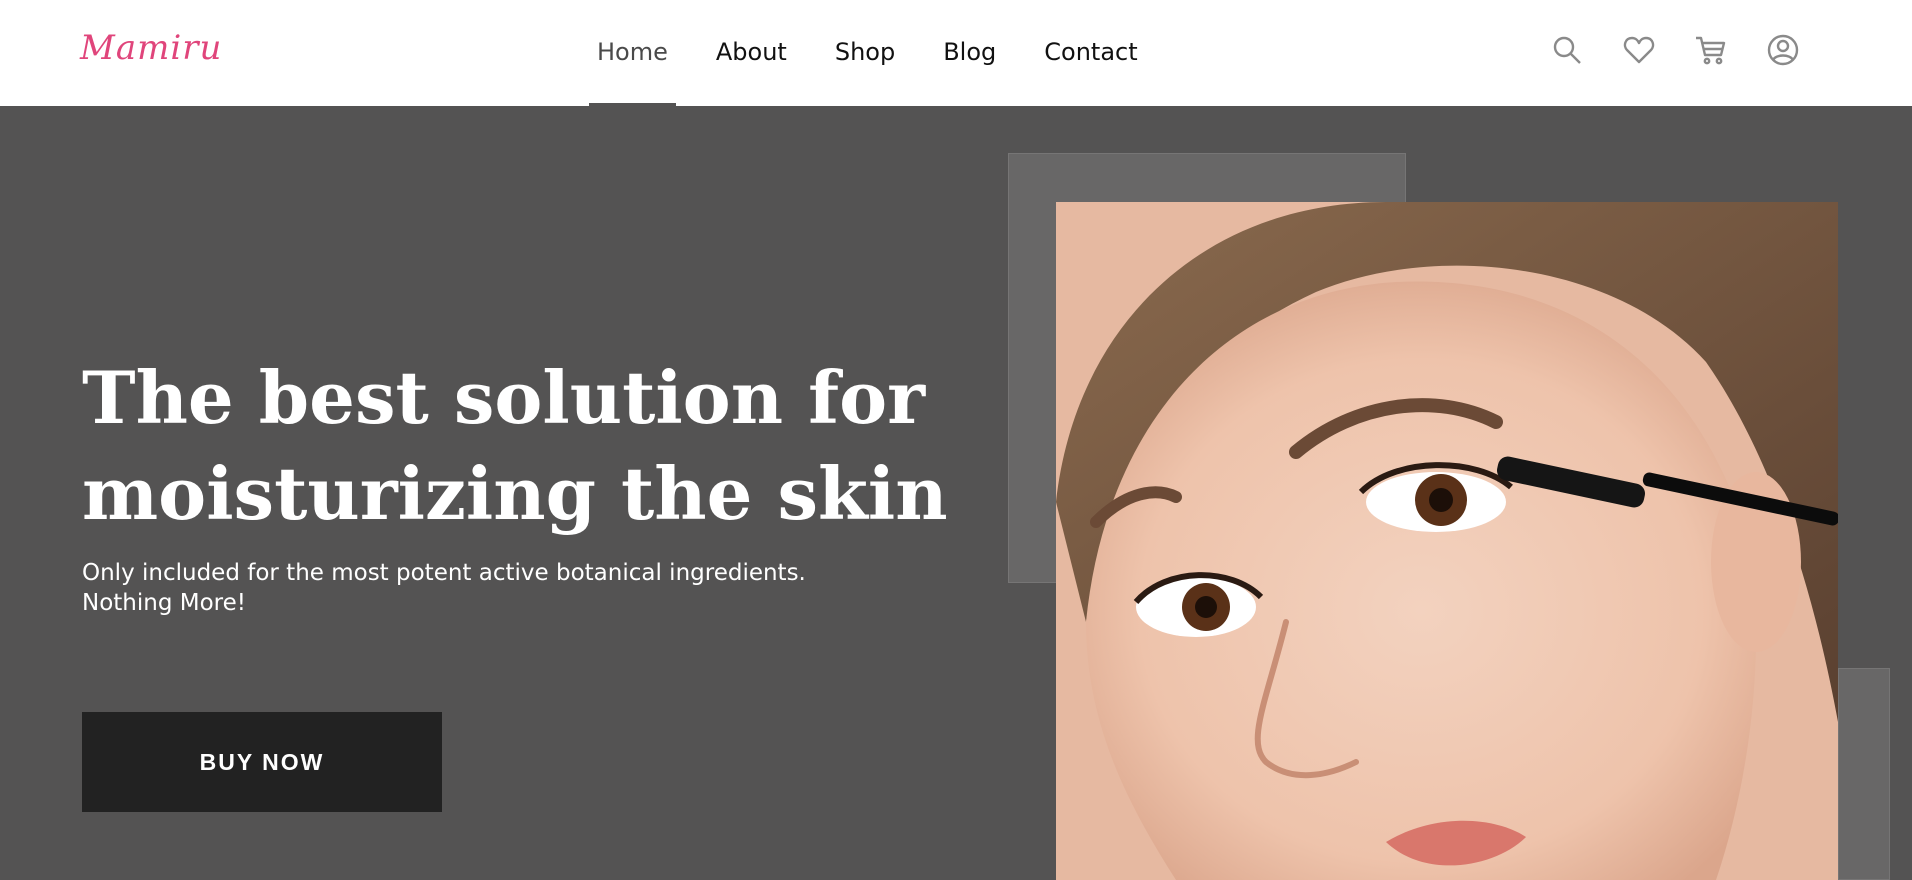 This screenshot has height=880, width=1912. I want to click on nav-home: Home, so click(632, 53).